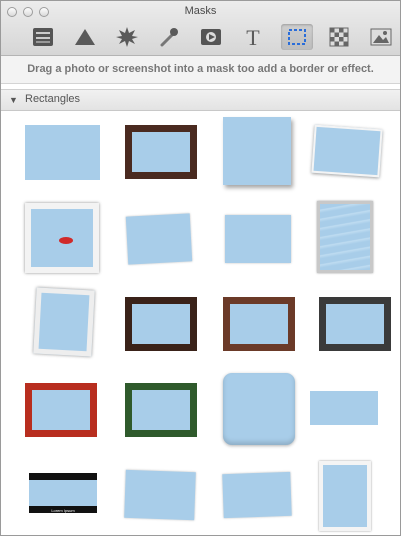 This screenshot has height=536, width=401. I want to click on svg-text: T, so click(253, 37).